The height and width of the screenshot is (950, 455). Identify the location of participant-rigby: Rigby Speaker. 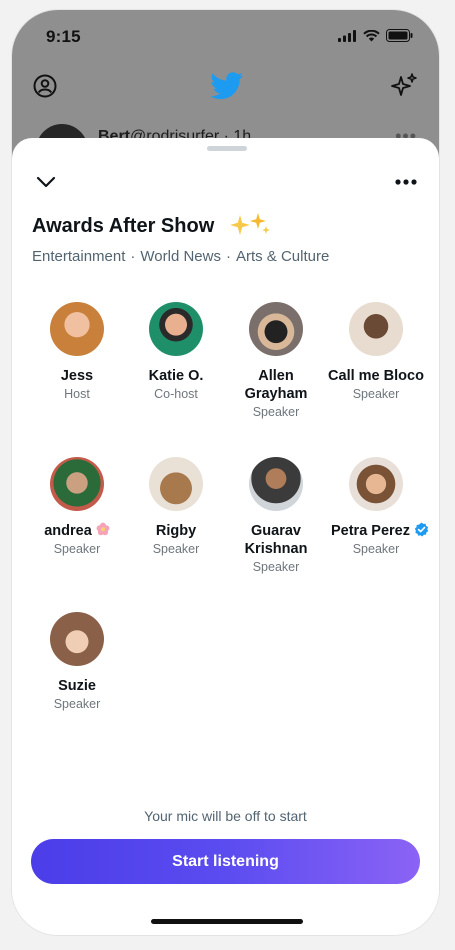
(176, 507).